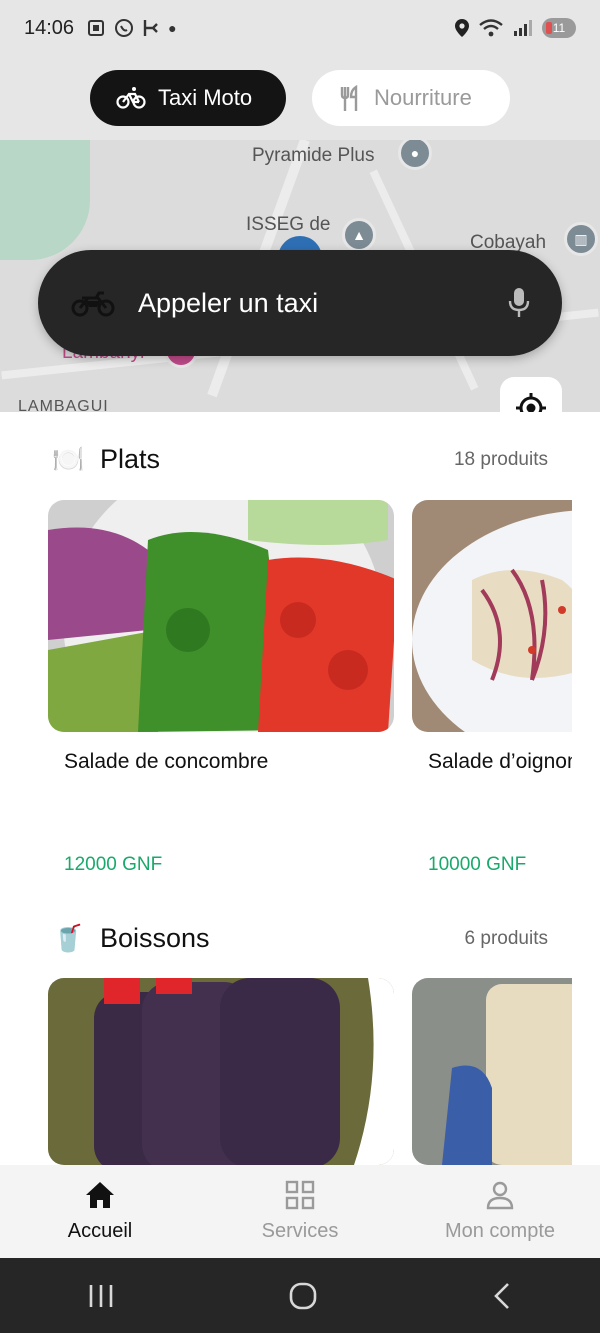 This screenshot has height=1333, width=600. I want to click on battery-icon: 11, so click(559, 28).